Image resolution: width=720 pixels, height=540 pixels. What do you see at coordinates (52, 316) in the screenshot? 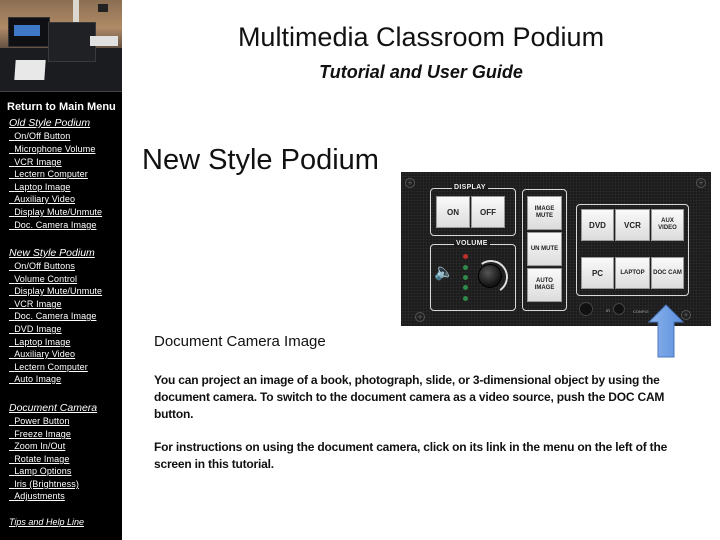
I see `menu-item-new-doc-camera: Doc. Camera Image` at bounding box center [52, 316].